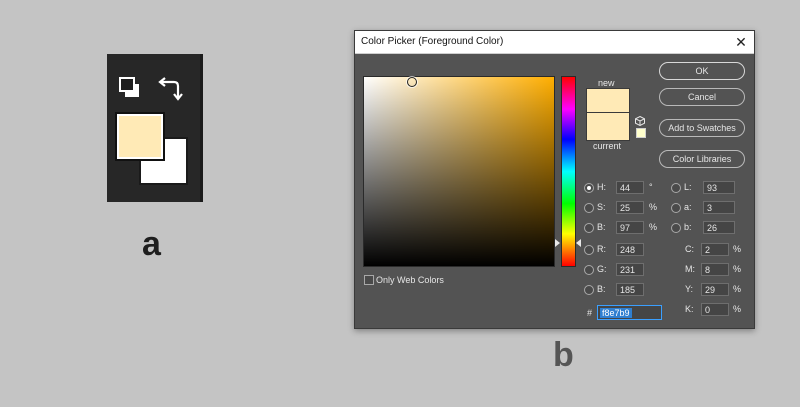 This screenshot has width=800, height=407. Describe the element at coordinates (140, 136) in the screenshot. I see `foreground-color-swatch` at that location.